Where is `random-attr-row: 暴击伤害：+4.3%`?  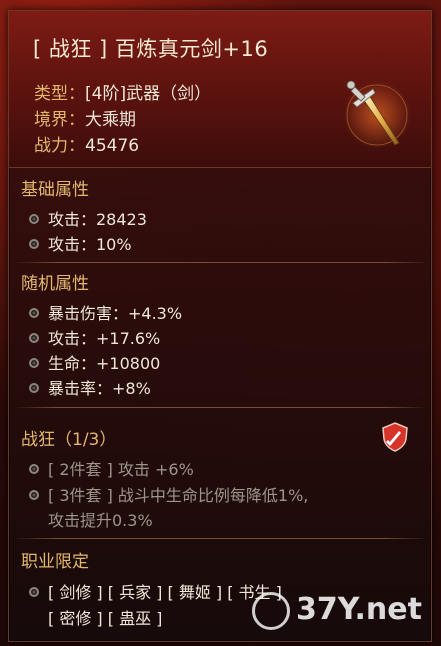
random-attr-row: 暴击伤害：+4.3% is located at coordinates (105, 312).